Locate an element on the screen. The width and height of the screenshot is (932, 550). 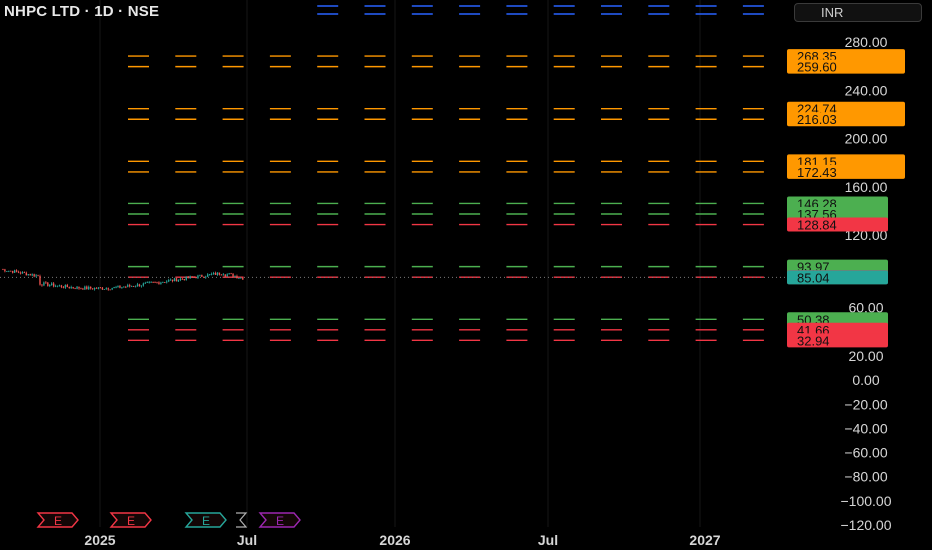
x-tick-label: Jul is located at coordinates (247, 540).